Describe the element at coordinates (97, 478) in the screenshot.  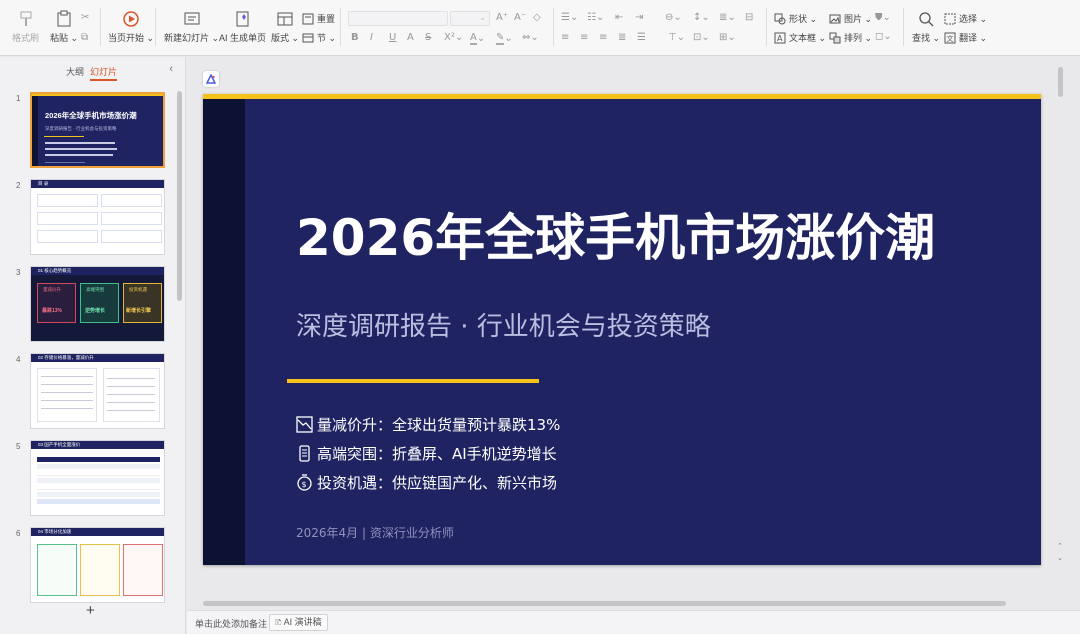
I see `slide-thumbnail-5: 03 国产手机全面涨价` at that location.